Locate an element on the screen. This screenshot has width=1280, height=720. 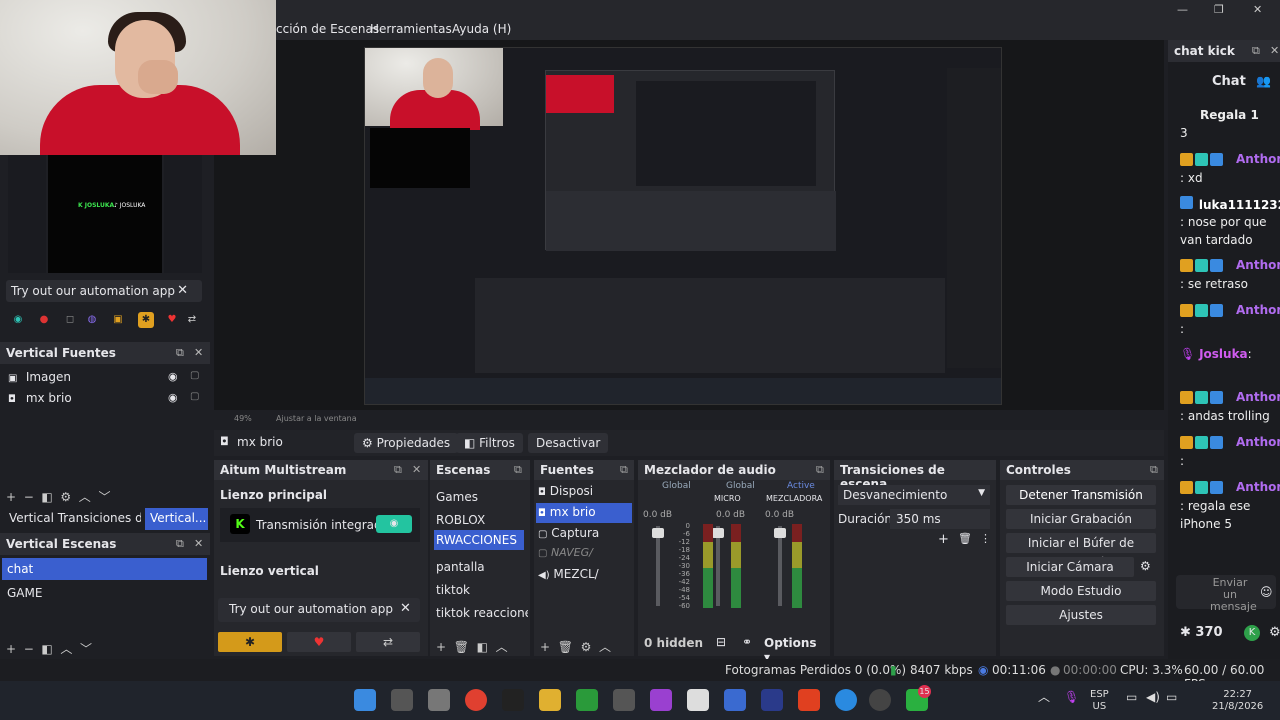
properties-button: ⚙ Propiedades is located at coordinates (406, 443).